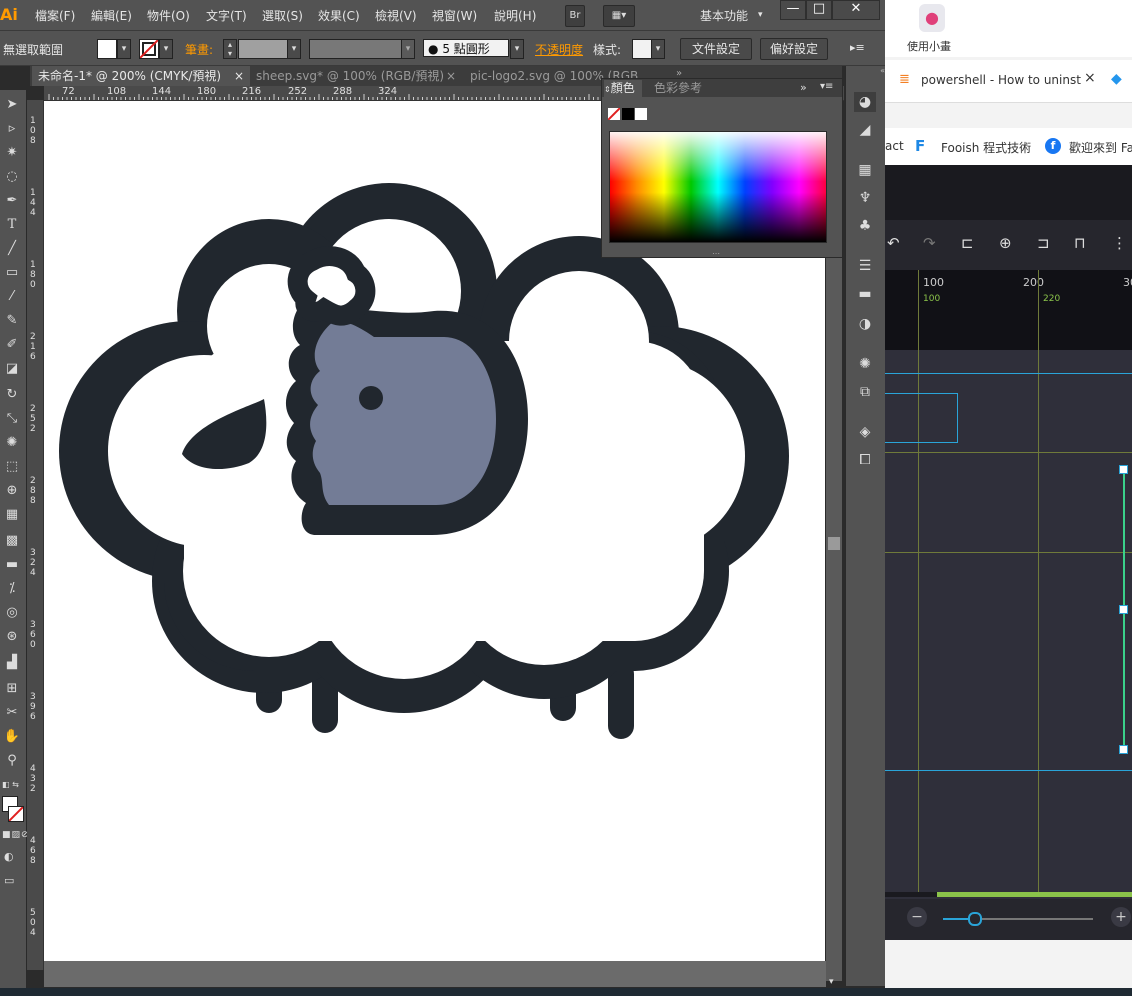 The height and width of the screenshot is (996, 1132). Describe the element at coordinates (559, 49) in the screenshot. I see `opacity-link: 不透明度` at that location.